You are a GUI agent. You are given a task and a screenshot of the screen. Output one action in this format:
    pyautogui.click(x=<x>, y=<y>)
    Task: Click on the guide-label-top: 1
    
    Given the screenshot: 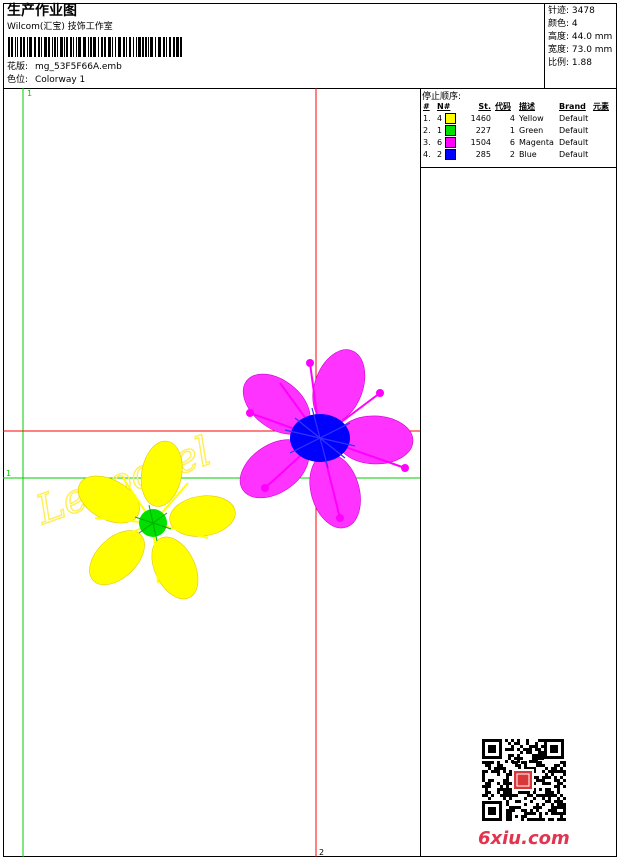 What is the action you would take?
    pyautogui.click(x=29, y=93)
    